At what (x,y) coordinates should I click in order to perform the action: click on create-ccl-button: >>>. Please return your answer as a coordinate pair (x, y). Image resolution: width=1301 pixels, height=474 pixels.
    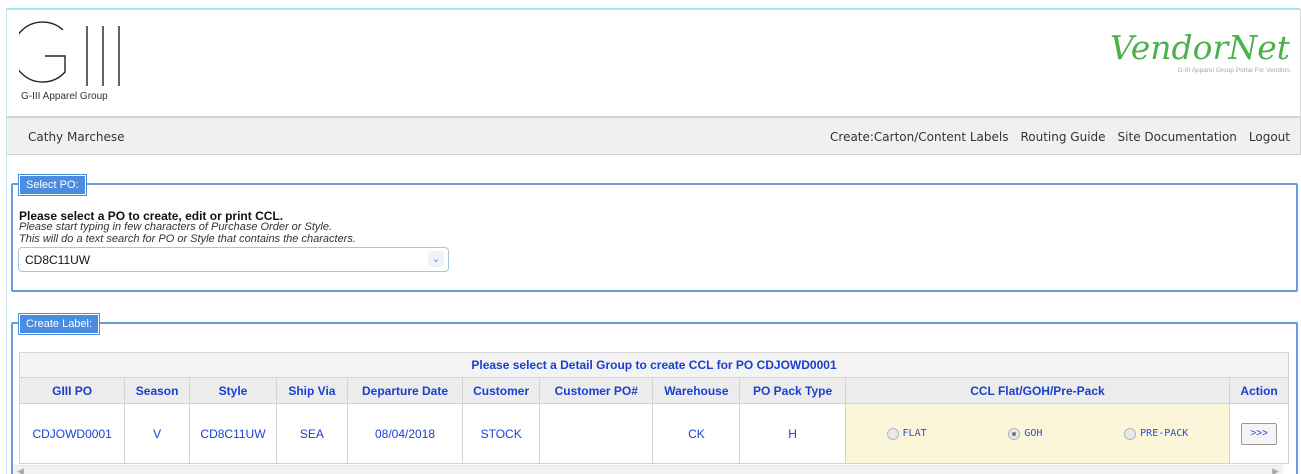
    Looking at the image, I should click on (1259, 433).